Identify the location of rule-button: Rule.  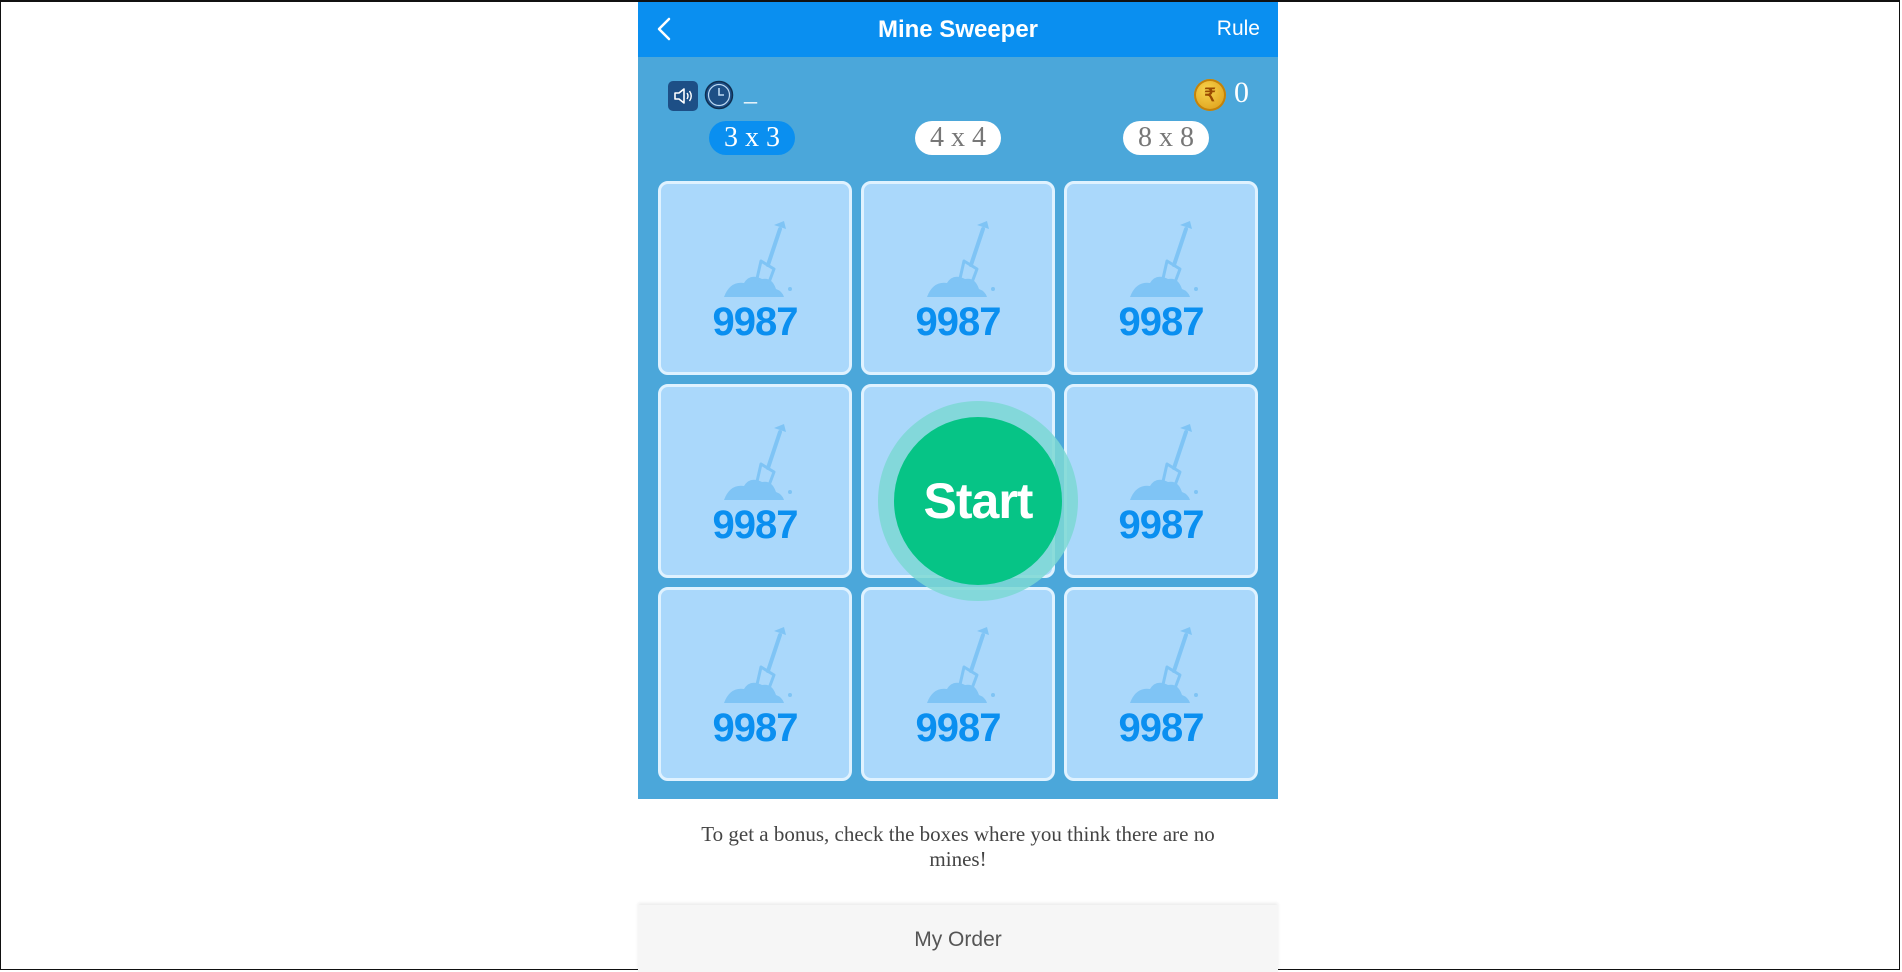
(1238, 29).